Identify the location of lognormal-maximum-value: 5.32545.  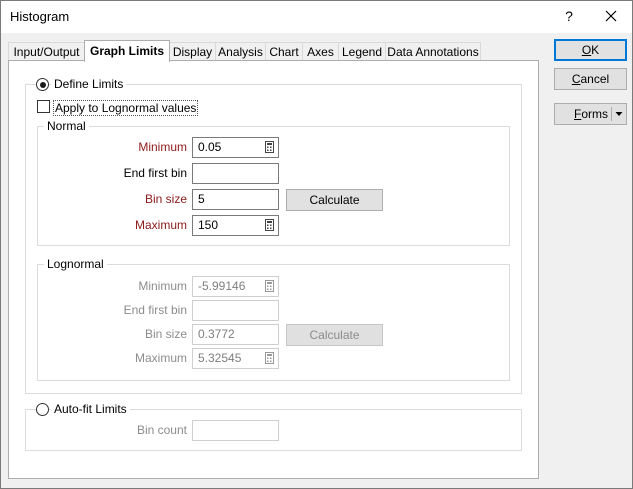
(220, 358).